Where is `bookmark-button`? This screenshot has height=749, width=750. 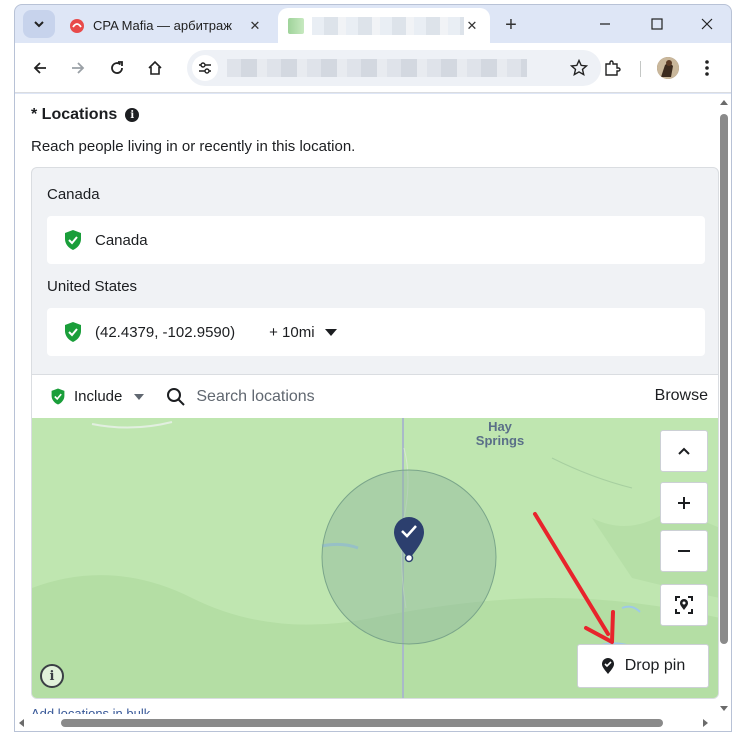 bookmark-button is located at coordinates (579, 68).